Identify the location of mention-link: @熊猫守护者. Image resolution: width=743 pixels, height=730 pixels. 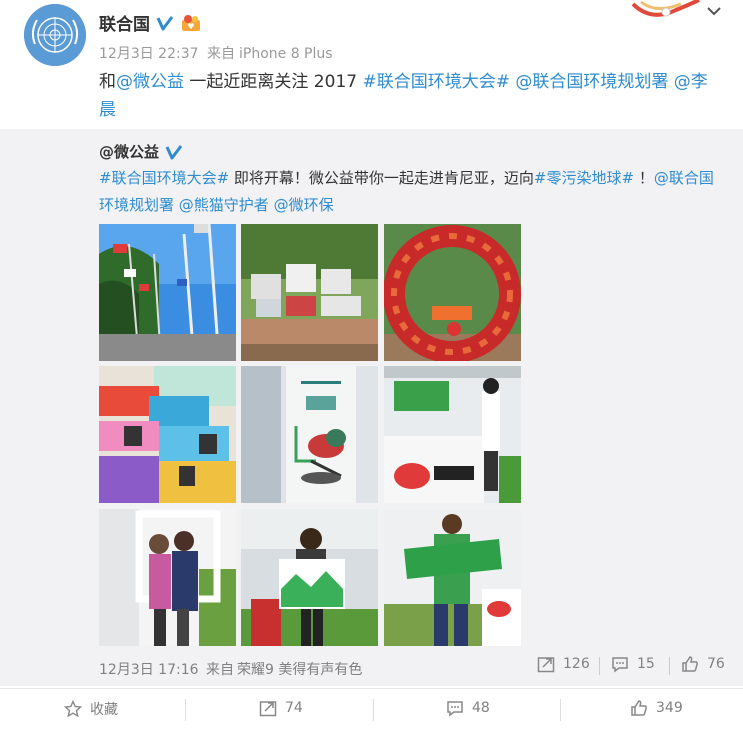
(224, 205).